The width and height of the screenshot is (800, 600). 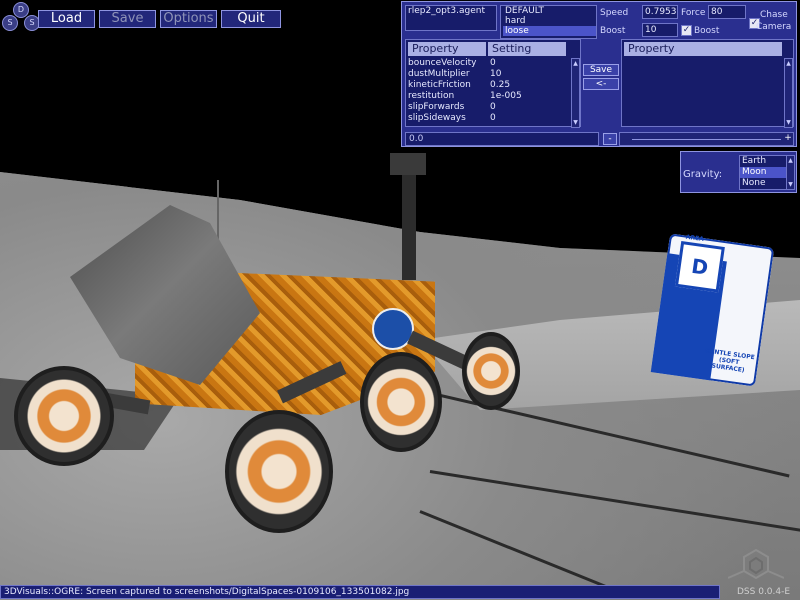 What do you see at coordinates (188, 19) in the screenshot?
I see `options-button: Options` at bounding box center [188, 19].